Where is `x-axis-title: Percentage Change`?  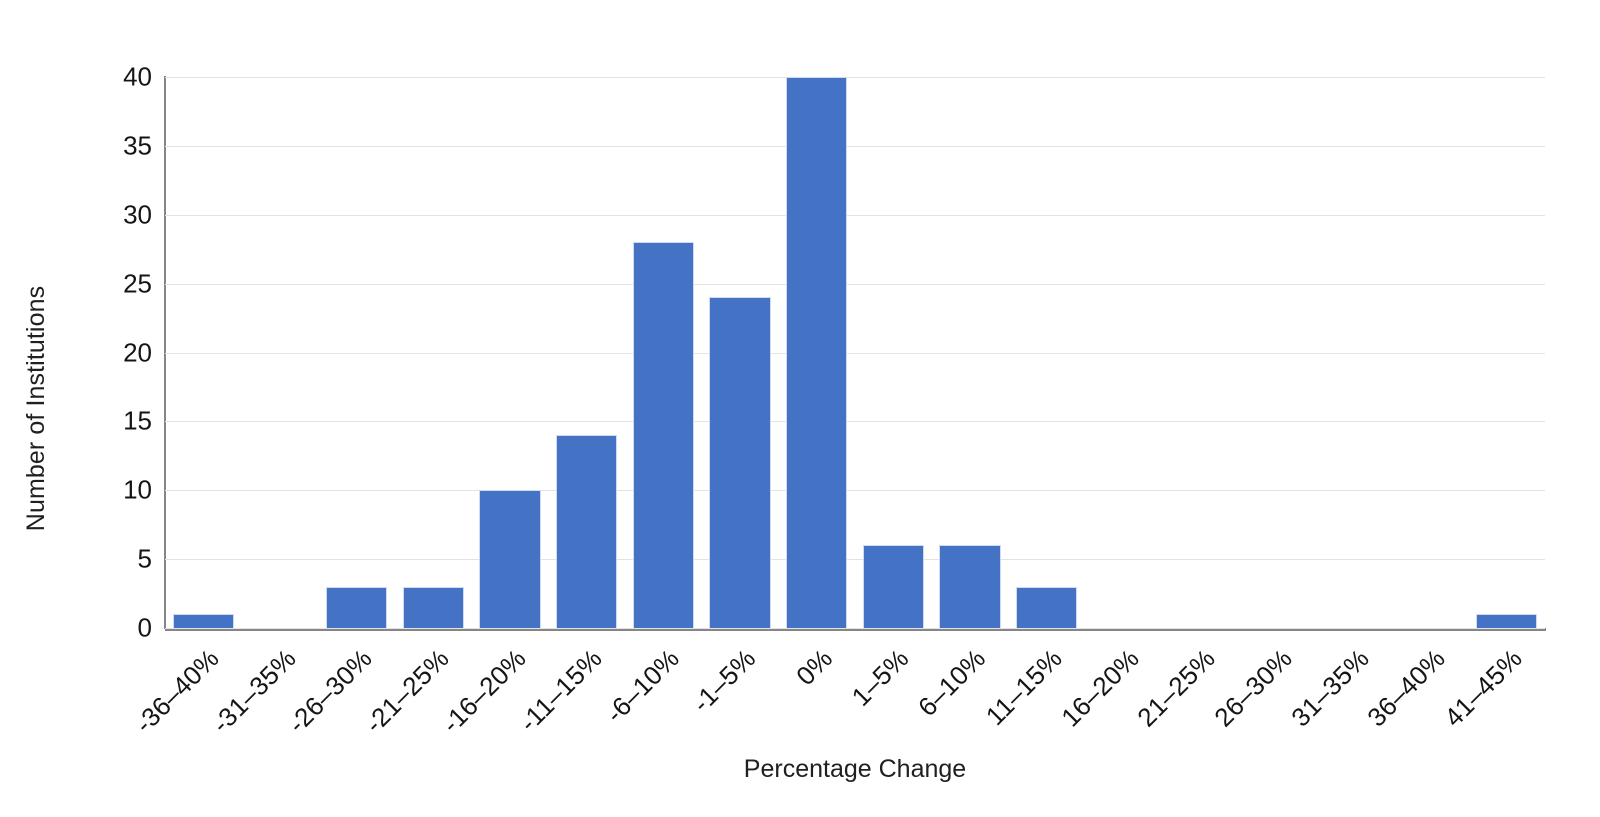
x-axis-title: Percentage Change is located at coordinates (855, 769).